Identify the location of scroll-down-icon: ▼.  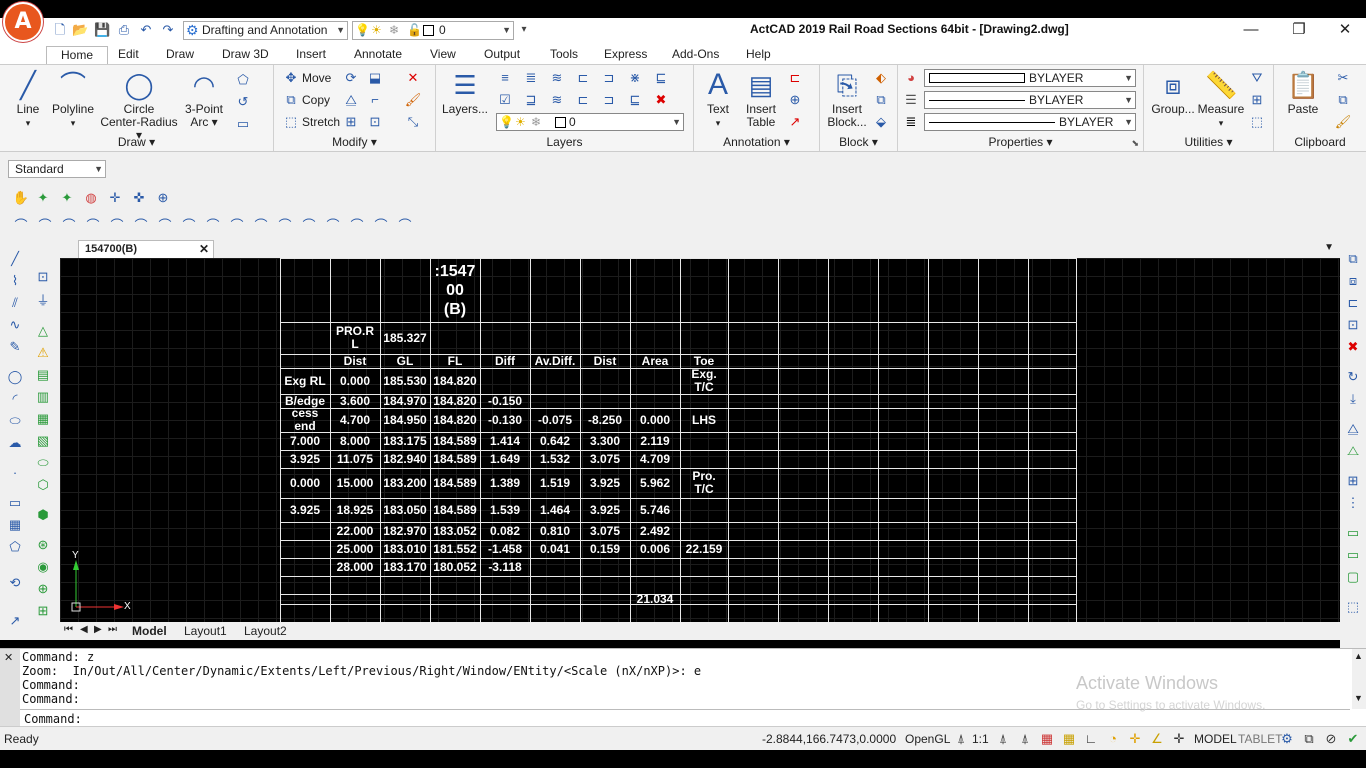
(1358, 698).